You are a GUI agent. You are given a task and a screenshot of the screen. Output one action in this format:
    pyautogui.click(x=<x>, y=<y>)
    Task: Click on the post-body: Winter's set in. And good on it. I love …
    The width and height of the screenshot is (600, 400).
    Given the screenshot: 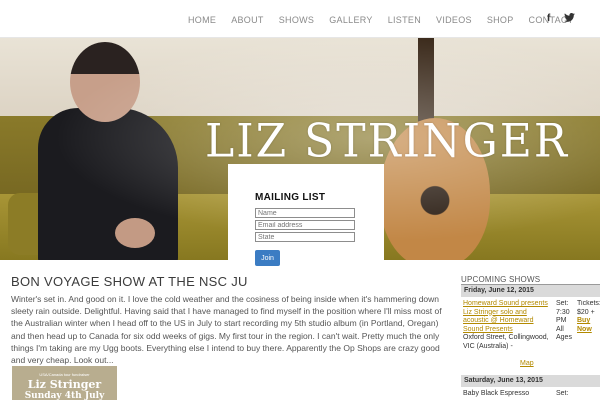 What is the action you would take?
    pyautogui.click(x=226, y=330)
    